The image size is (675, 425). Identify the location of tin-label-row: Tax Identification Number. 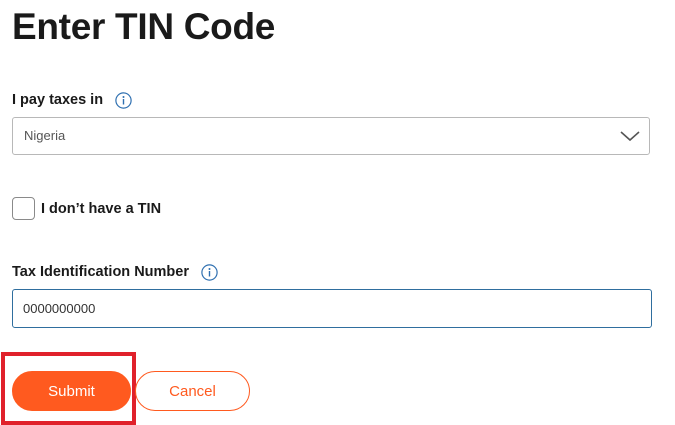
(115, 272).